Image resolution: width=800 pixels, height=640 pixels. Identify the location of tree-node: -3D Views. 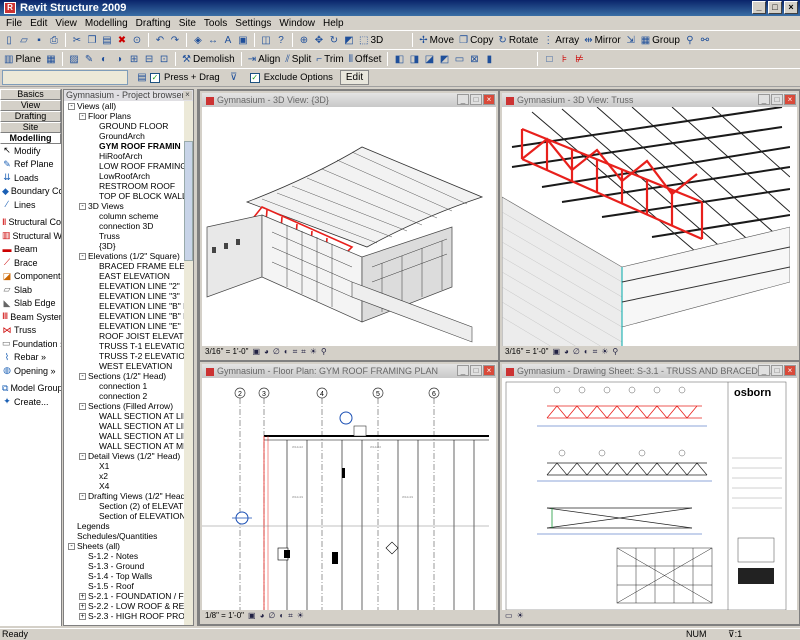
(124, 206).